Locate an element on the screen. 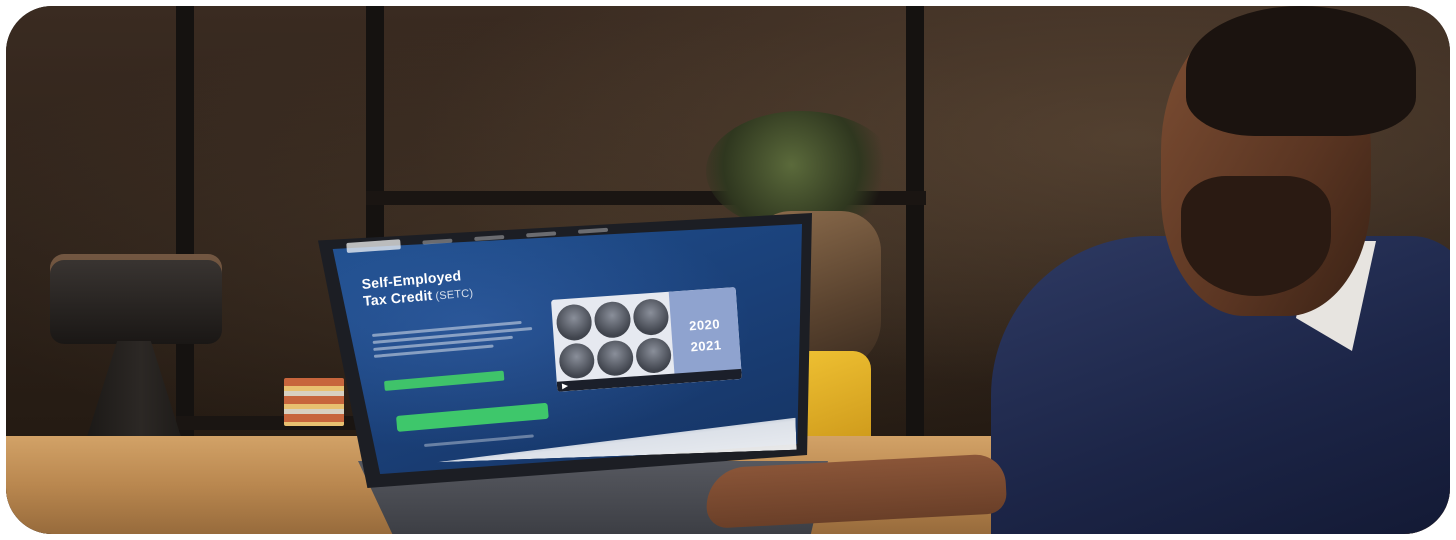 This screenshot has width=1456, height=540. lamp-shade is located at coordinates (136, 299).